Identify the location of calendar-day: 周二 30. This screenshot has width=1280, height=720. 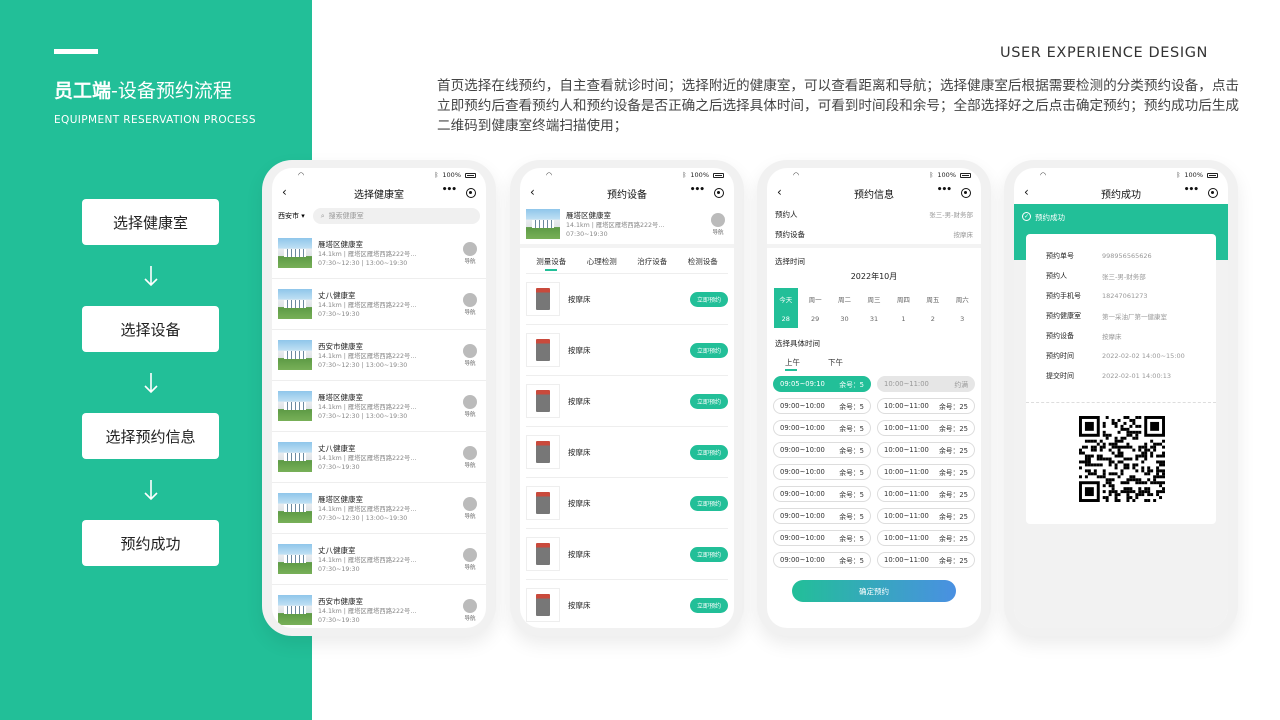
(845, 308).